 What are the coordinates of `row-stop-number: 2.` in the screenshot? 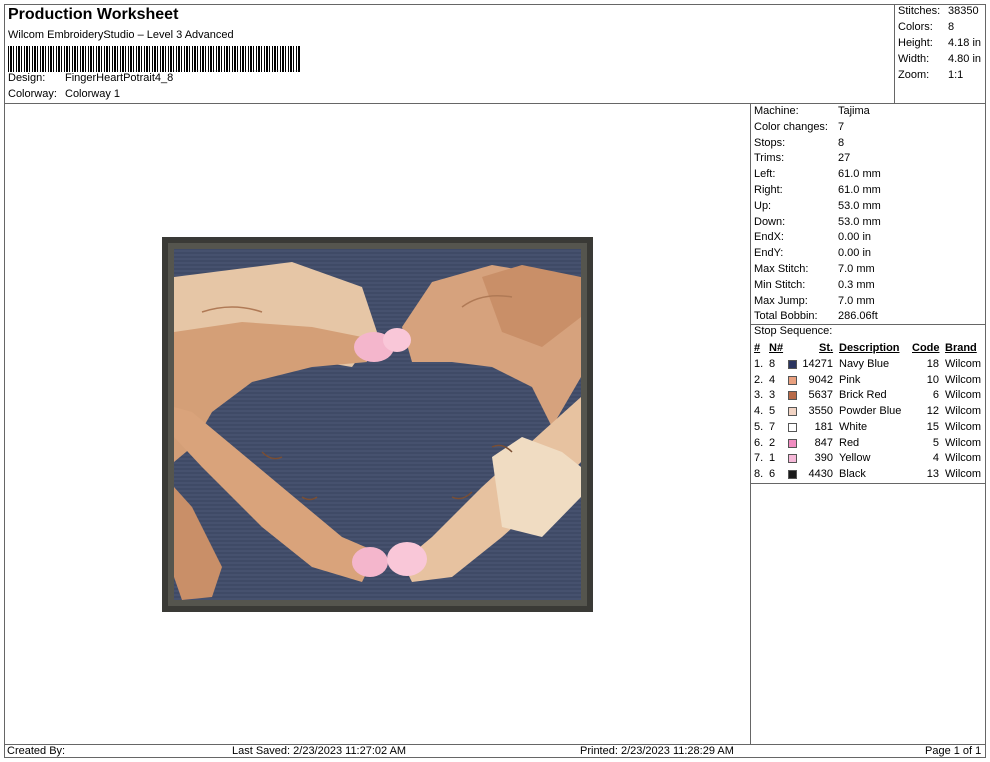 It's located at (759, 379).